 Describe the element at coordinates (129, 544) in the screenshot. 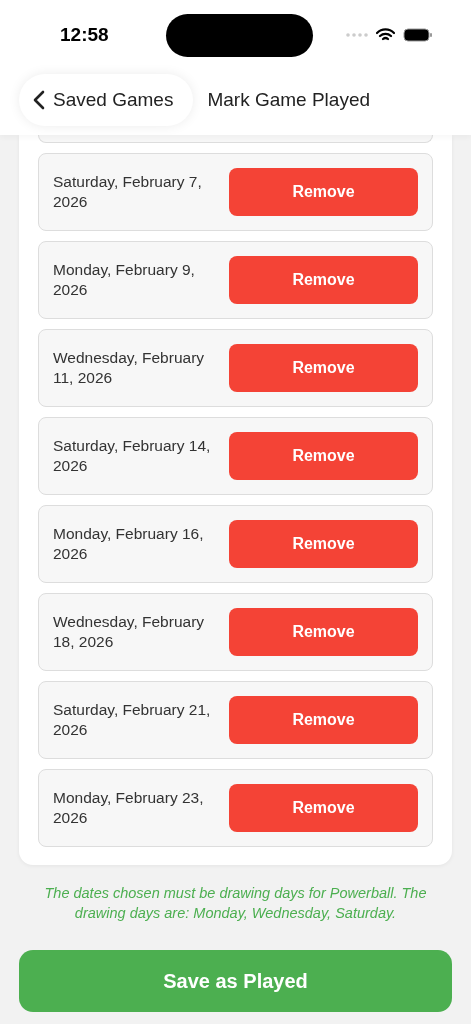

I see `date-label: Monday, February 16, 2026` at that location.